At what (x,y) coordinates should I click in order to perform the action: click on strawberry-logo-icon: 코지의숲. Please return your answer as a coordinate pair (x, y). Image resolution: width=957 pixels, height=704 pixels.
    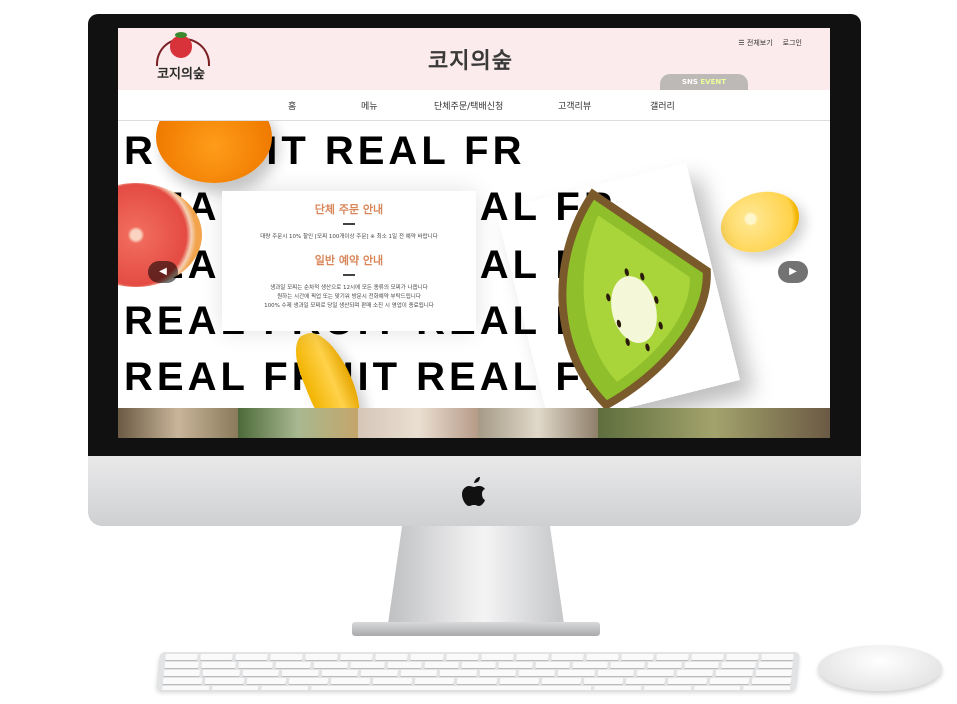
    Looking at the image, I should click on (181, 59).